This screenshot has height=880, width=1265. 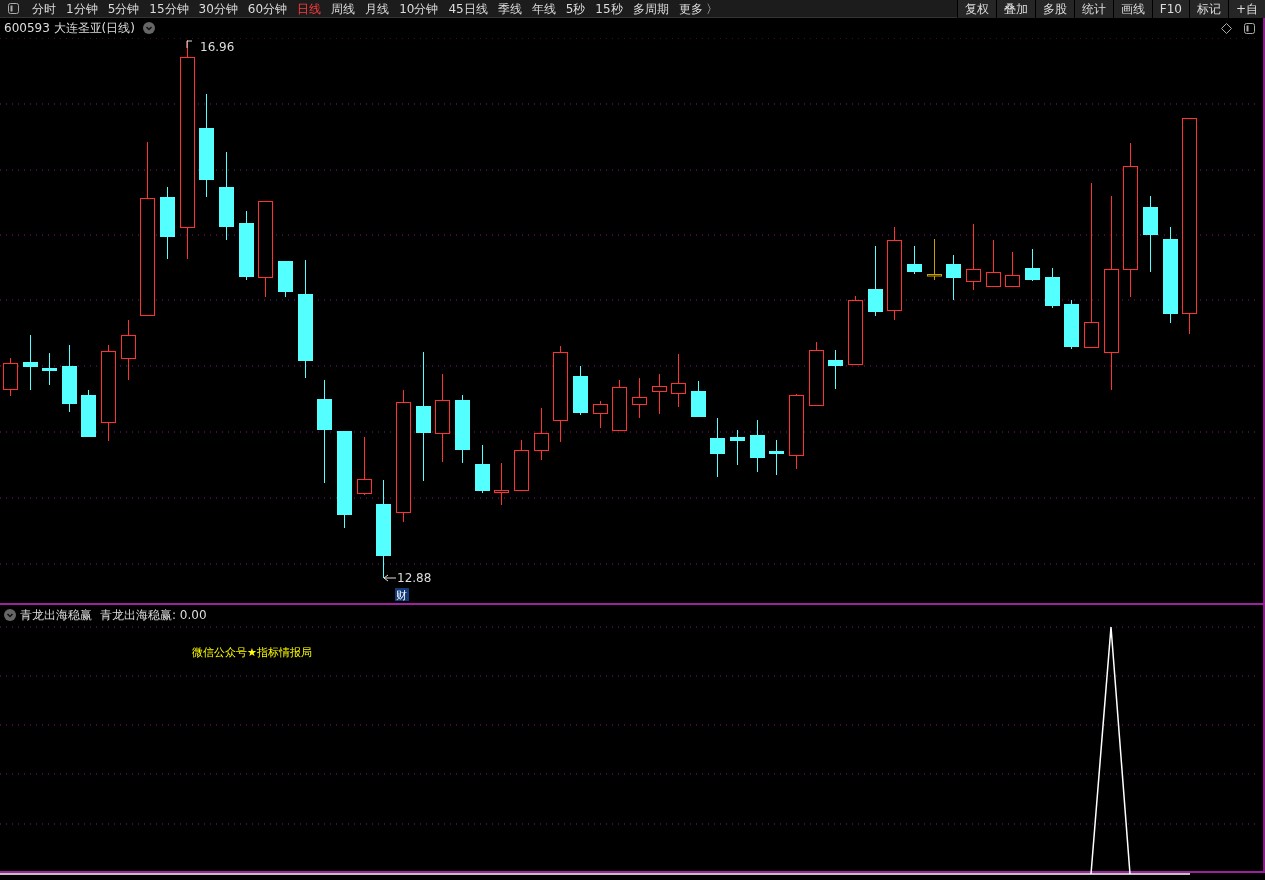 I want to click on chart-title: 600593 大连圣亚(日线), so click(x=69, y=28).